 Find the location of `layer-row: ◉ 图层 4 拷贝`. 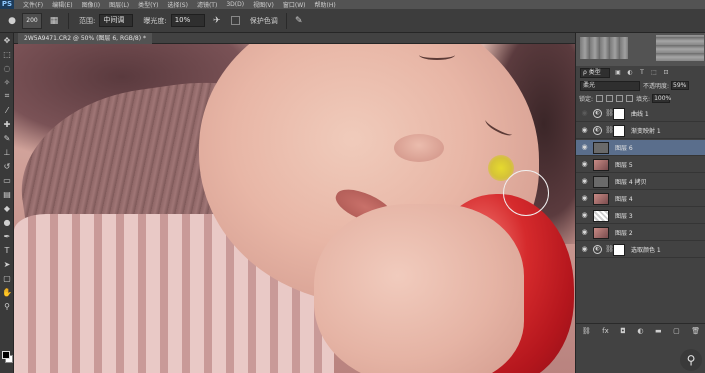

layer-row: ◉ 图层 4 拷贝 is located at coordinates (640, 182).